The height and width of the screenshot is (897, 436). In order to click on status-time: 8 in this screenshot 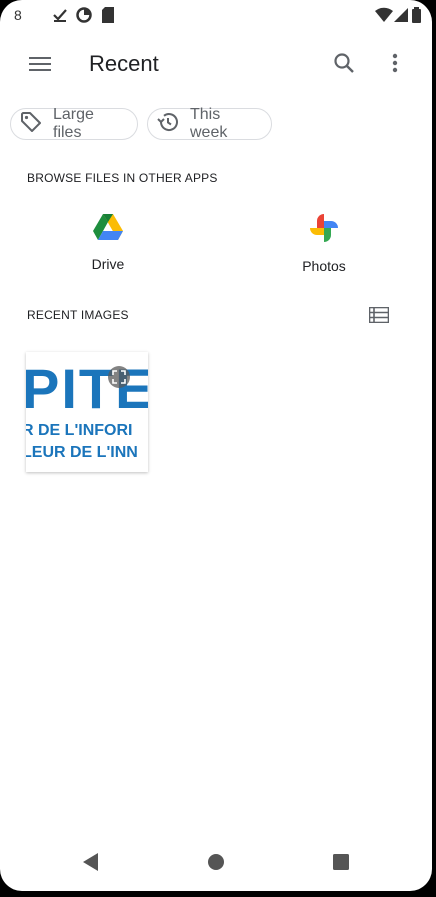, I will do `click(18, 15)`.